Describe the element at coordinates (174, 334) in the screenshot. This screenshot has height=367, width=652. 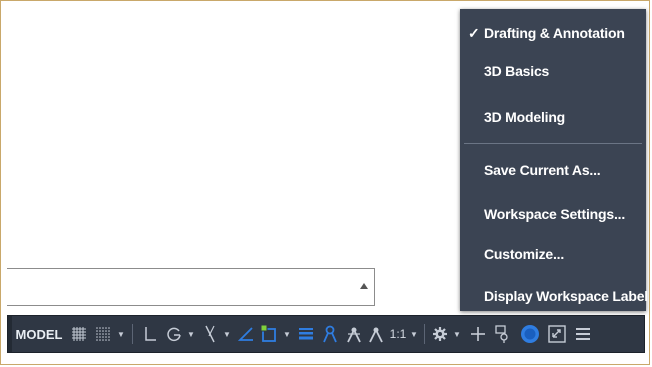
I see `polar-tracking-icon` at that location.